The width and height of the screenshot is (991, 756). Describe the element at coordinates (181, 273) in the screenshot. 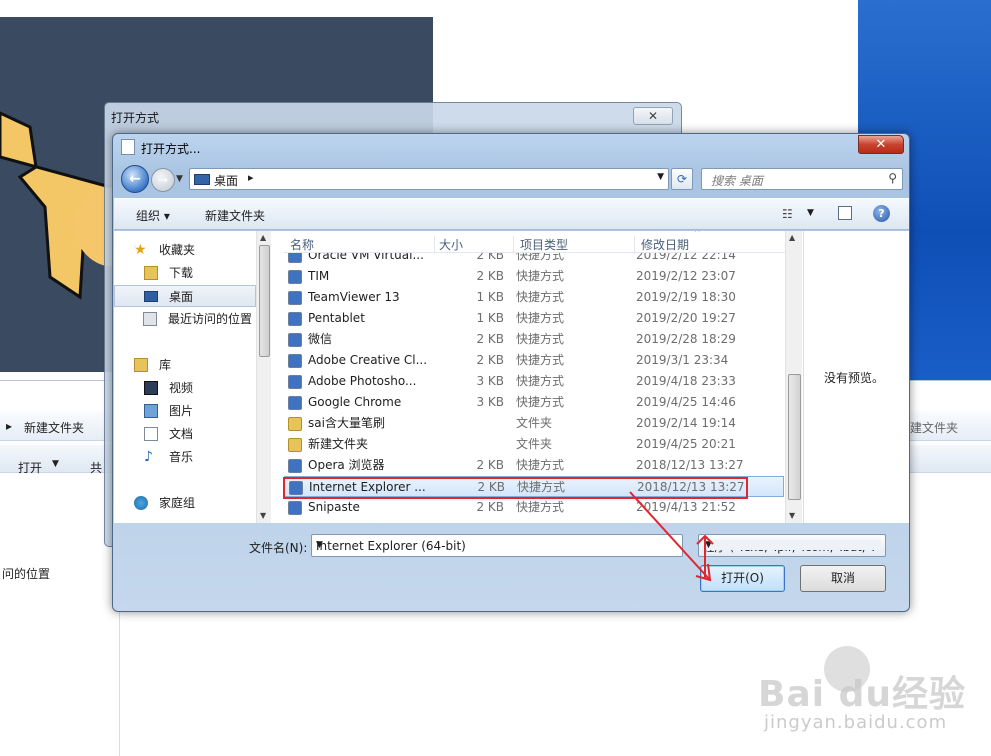

I see `nav-item-label: 下载` at that location.